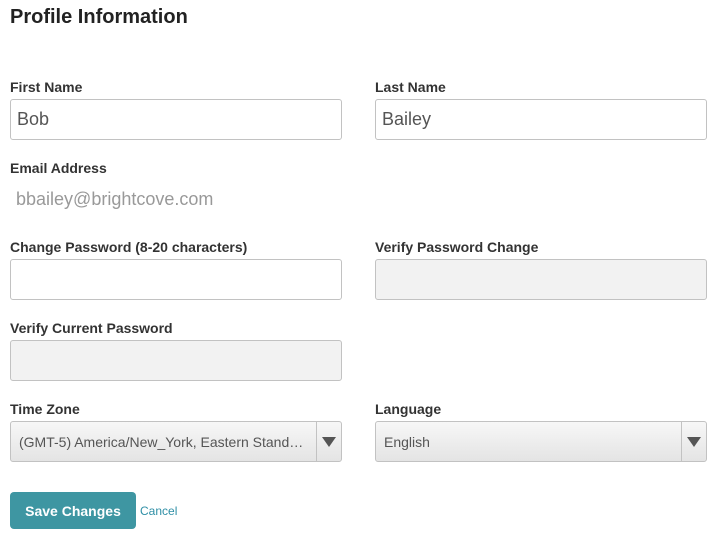  What do you see at coordinates (45, 409) in the screenshot?
I see `time-zone-label: Time Zone` at bounding box center [45, 409].